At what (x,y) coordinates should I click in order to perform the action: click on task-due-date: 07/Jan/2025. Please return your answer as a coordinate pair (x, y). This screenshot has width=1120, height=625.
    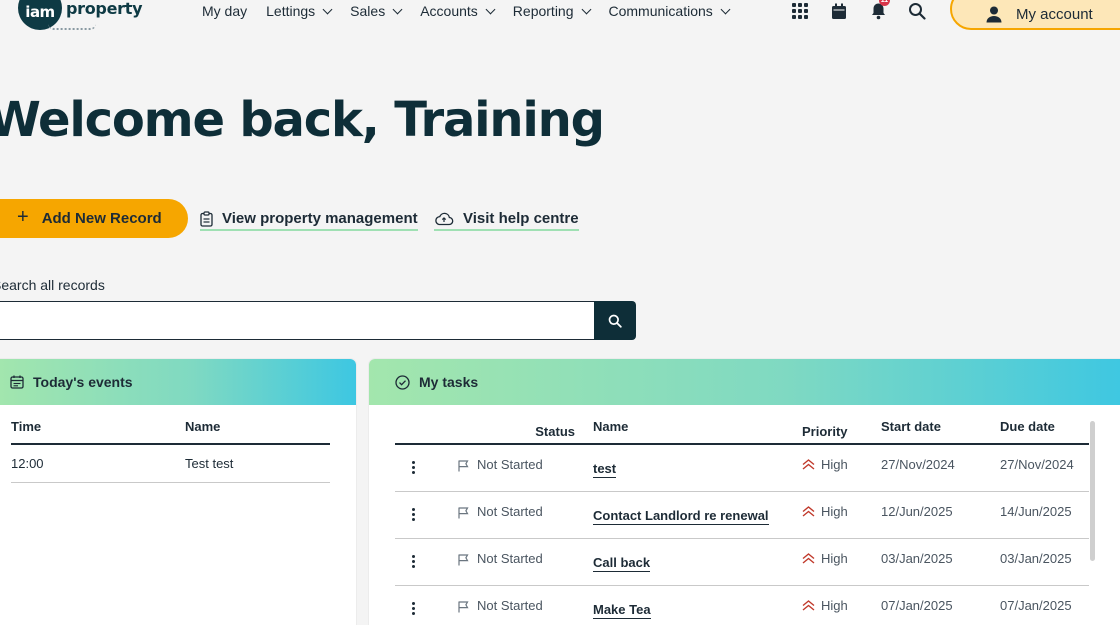
    Looking at the image, I should click on (1036, 605).